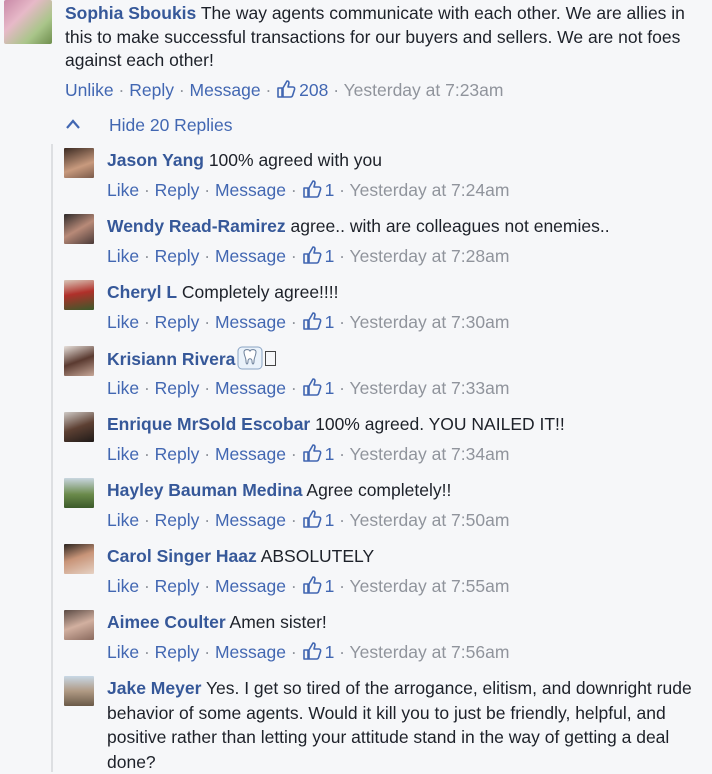 The image size is (712, 774). I want to click on timestamp: Yesterday at 7:56am, so click(430, 652).